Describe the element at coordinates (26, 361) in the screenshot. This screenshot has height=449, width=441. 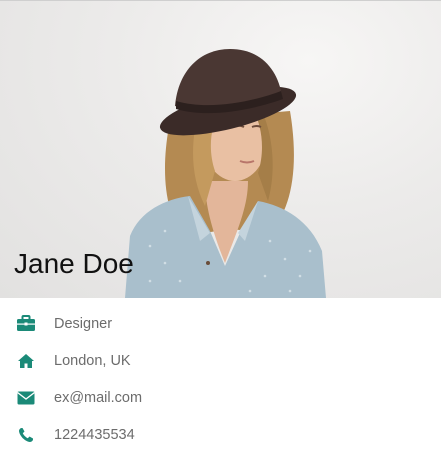
I see `home-icon` at that location.